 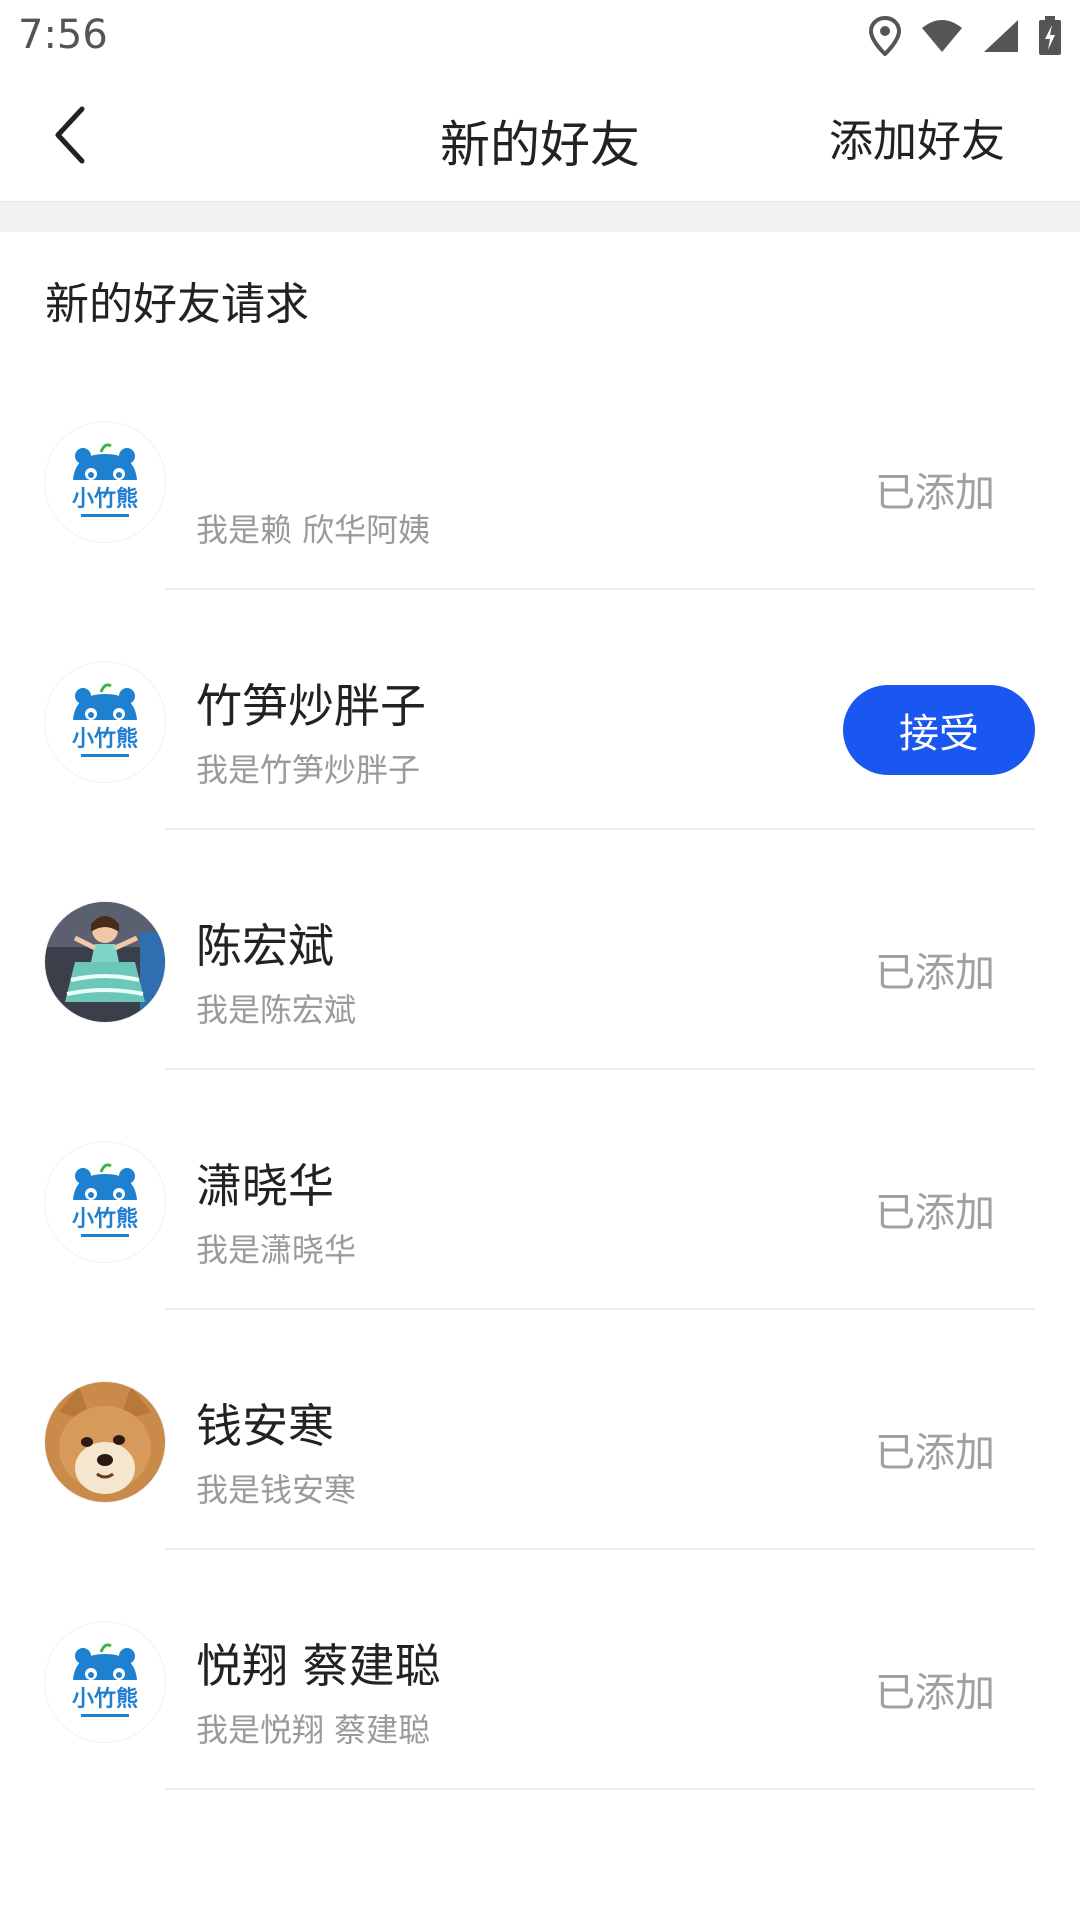 I want to click on friend-name: 陈宏斌, so click(x=265, y=946).